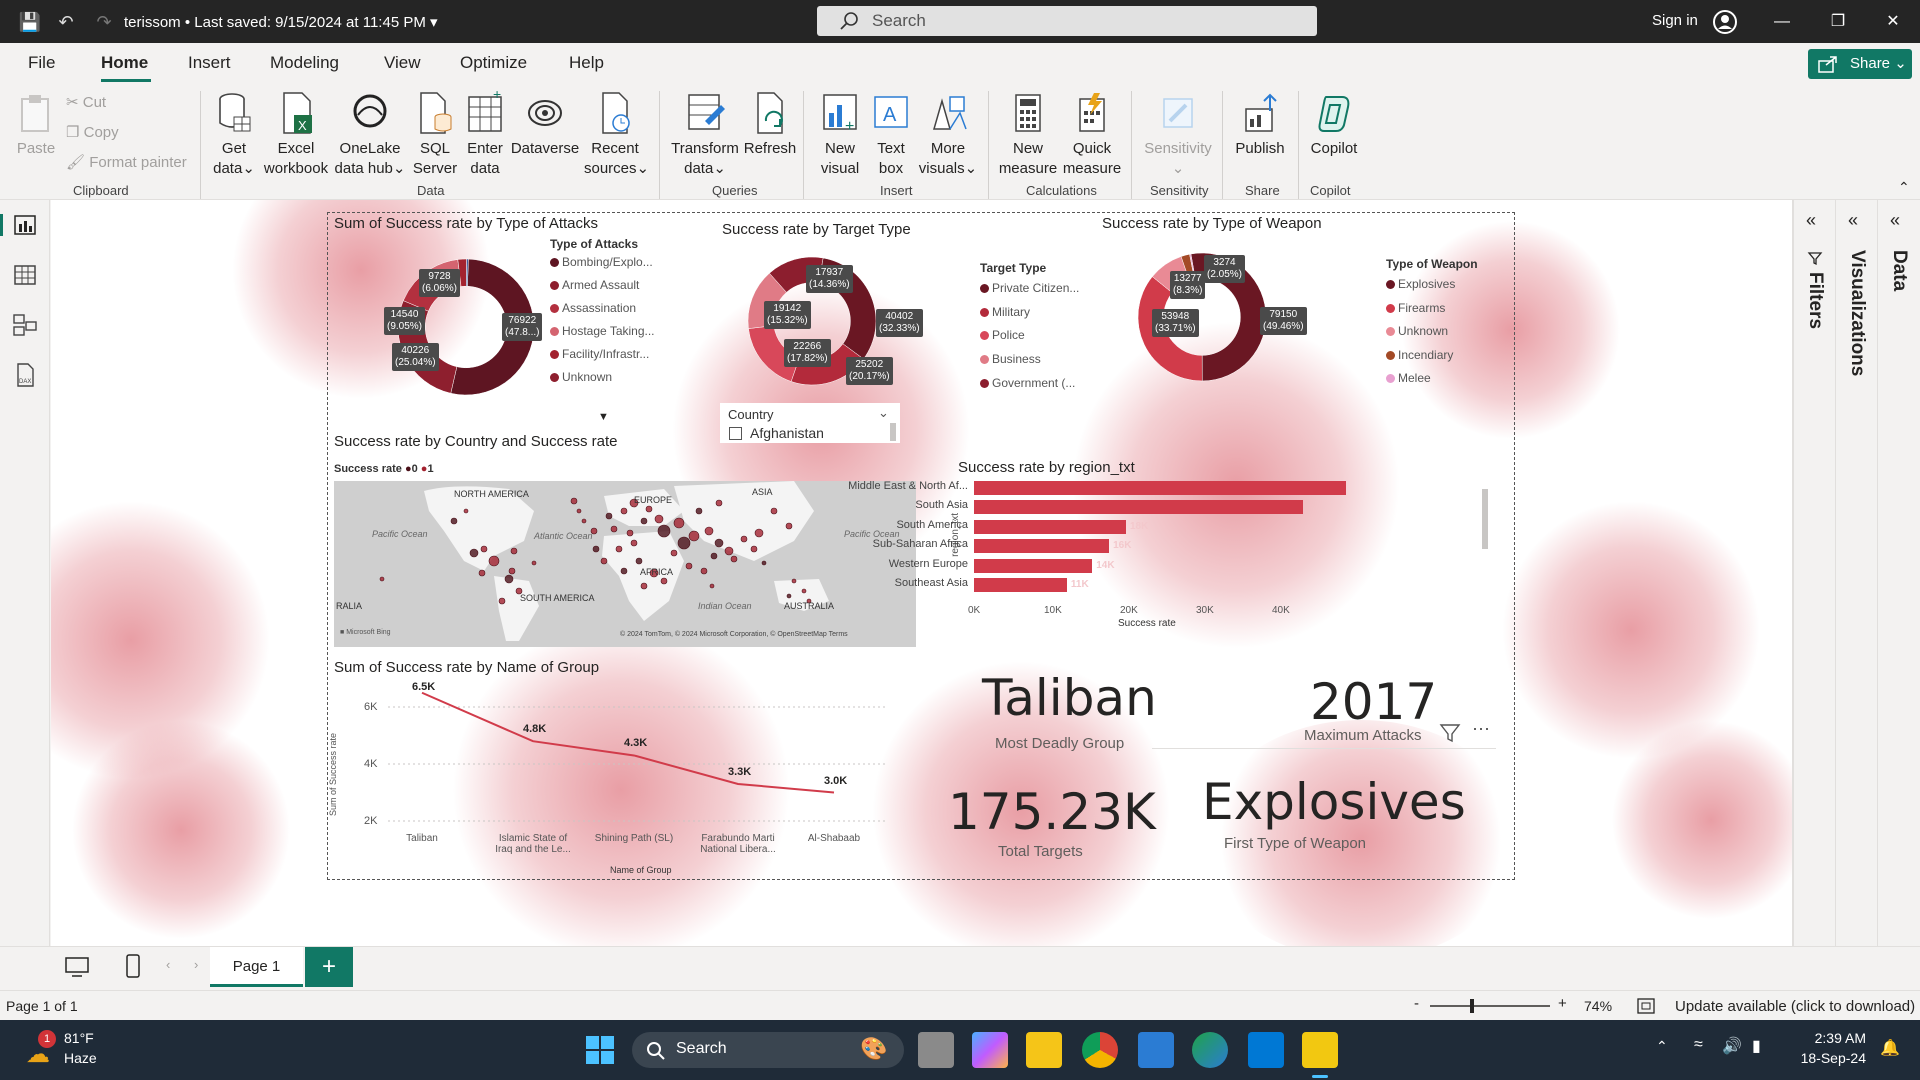 This screenshot has width=1920, height=1080. What do you see at coordinates (36, 125) in the screenshot?
I see `paste-button: Paste` at bounding box center [36, 125].